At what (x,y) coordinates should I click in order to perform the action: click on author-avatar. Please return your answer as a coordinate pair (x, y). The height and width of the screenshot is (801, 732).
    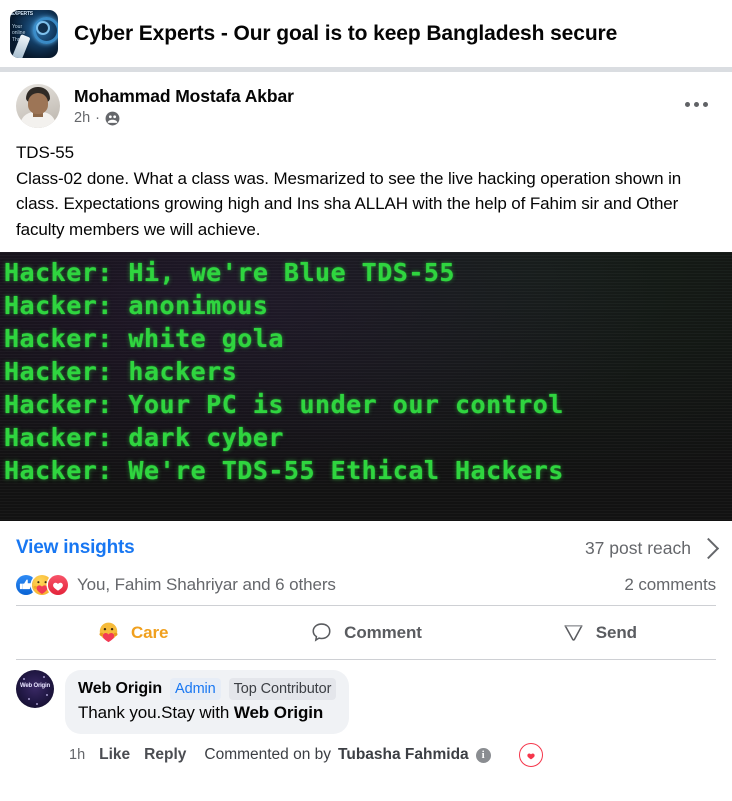
    Looking at the image, I should click on (38, 106).